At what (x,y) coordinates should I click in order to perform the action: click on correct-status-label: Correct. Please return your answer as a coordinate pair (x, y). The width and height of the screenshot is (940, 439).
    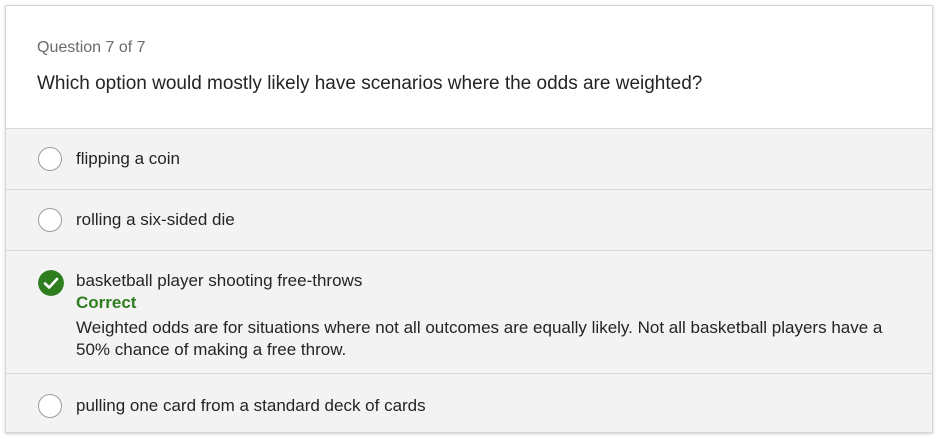
    Looking at the image, I should click on (106, 302).